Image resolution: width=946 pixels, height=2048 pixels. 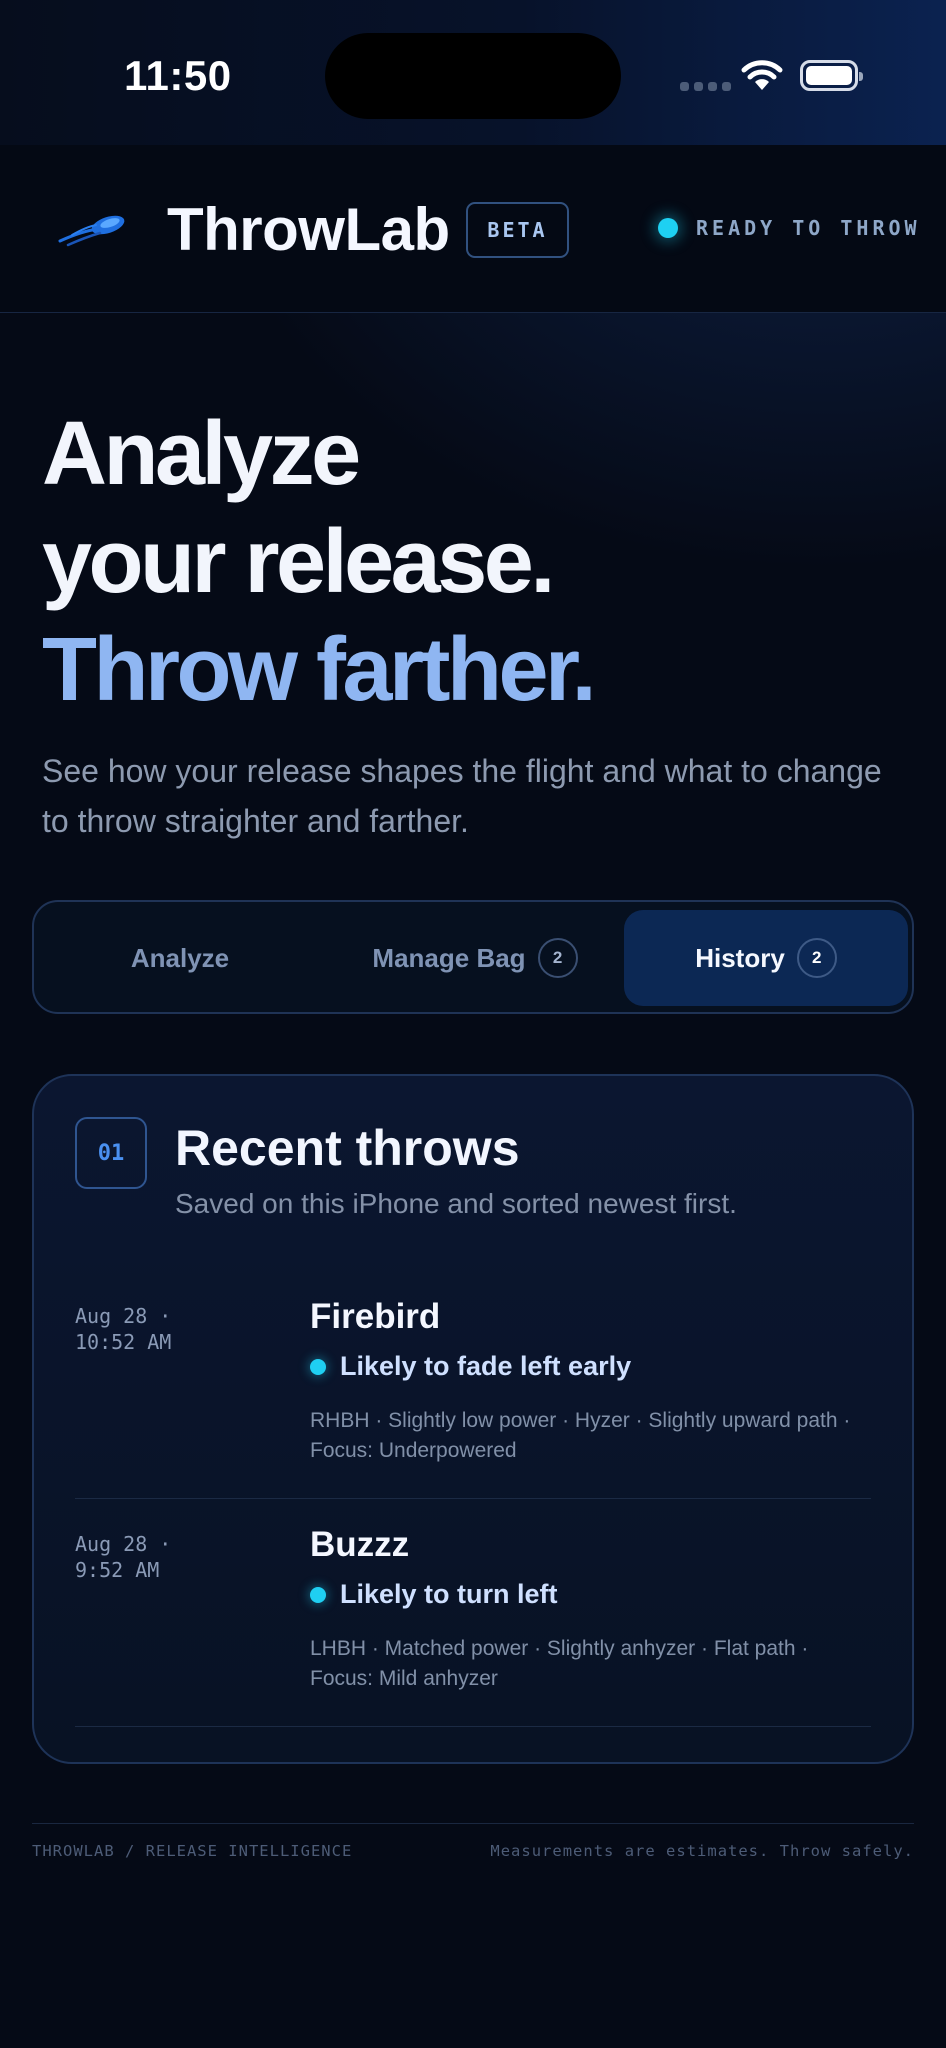 What do you see at coordinates (123, 1342) in the screenshot?
I see `throw-time: 10:52 AM` at bounding box center [123, 1342].